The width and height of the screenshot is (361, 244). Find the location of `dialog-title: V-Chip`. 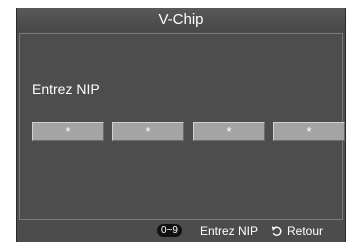

dialog-title: V-Chip is located at coordinates (181, 20).